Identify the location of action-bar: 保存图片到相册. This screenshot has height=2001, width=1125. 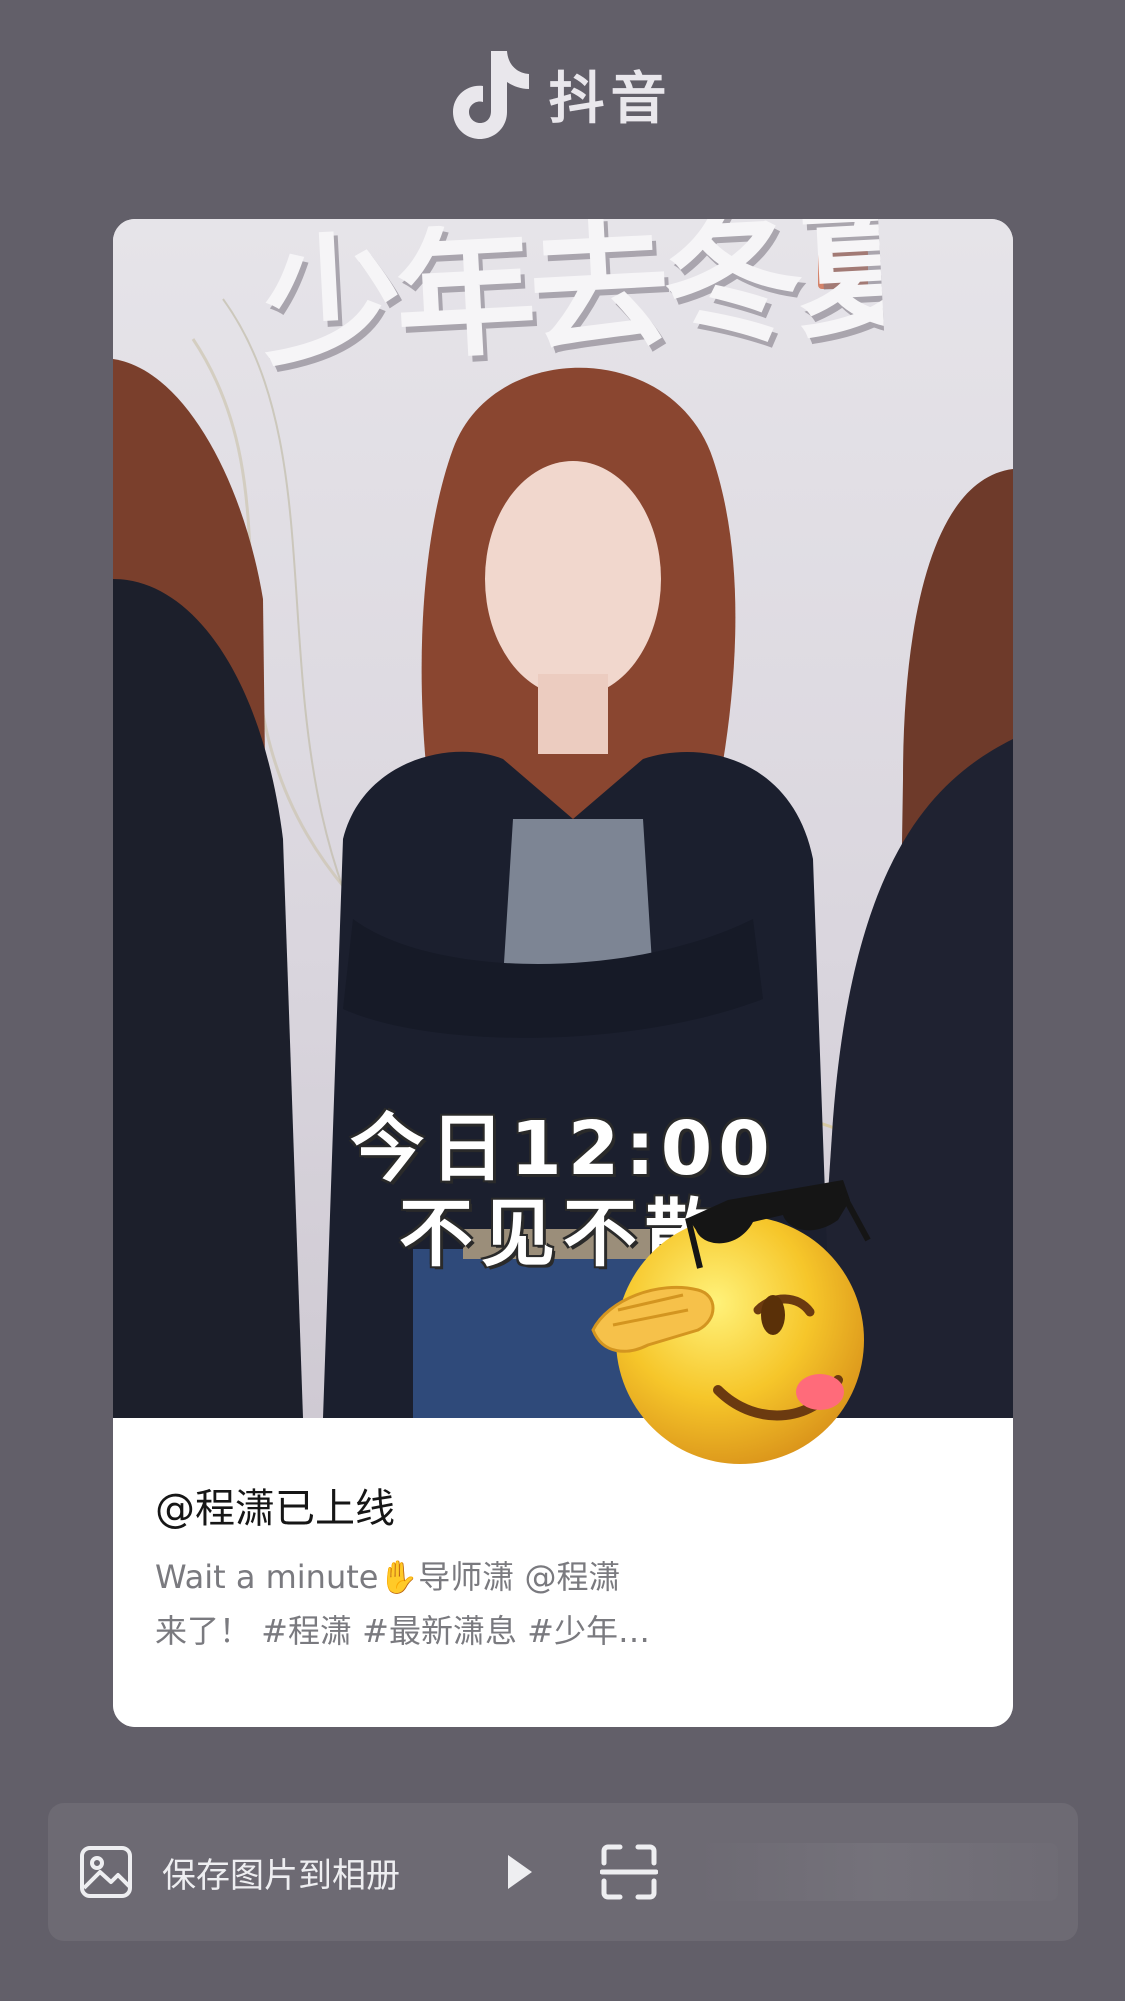
(563, 1872).